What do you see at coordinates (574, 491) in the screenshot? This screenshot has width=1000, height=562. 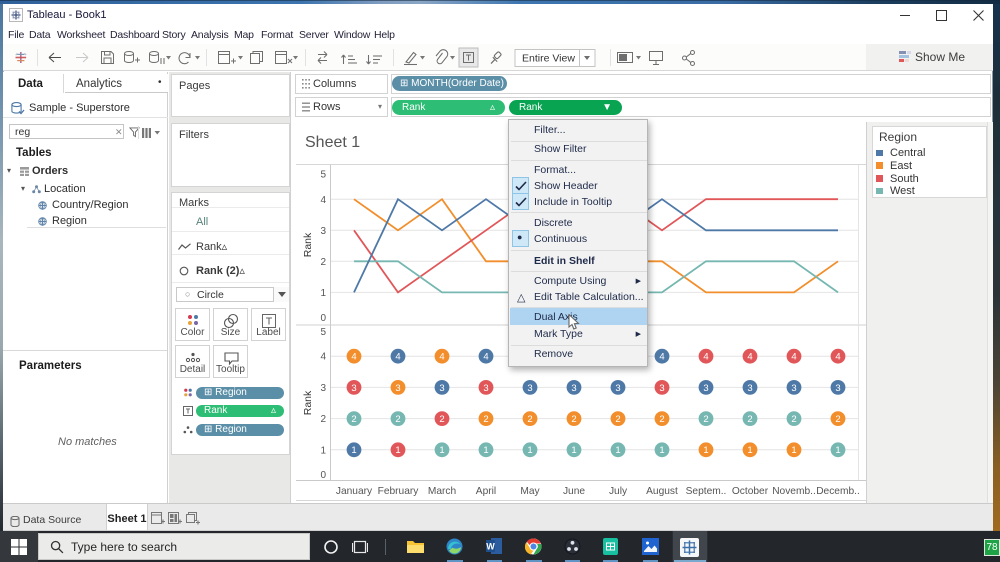 I see `svg-text: June` at bounding box center [574, 491].